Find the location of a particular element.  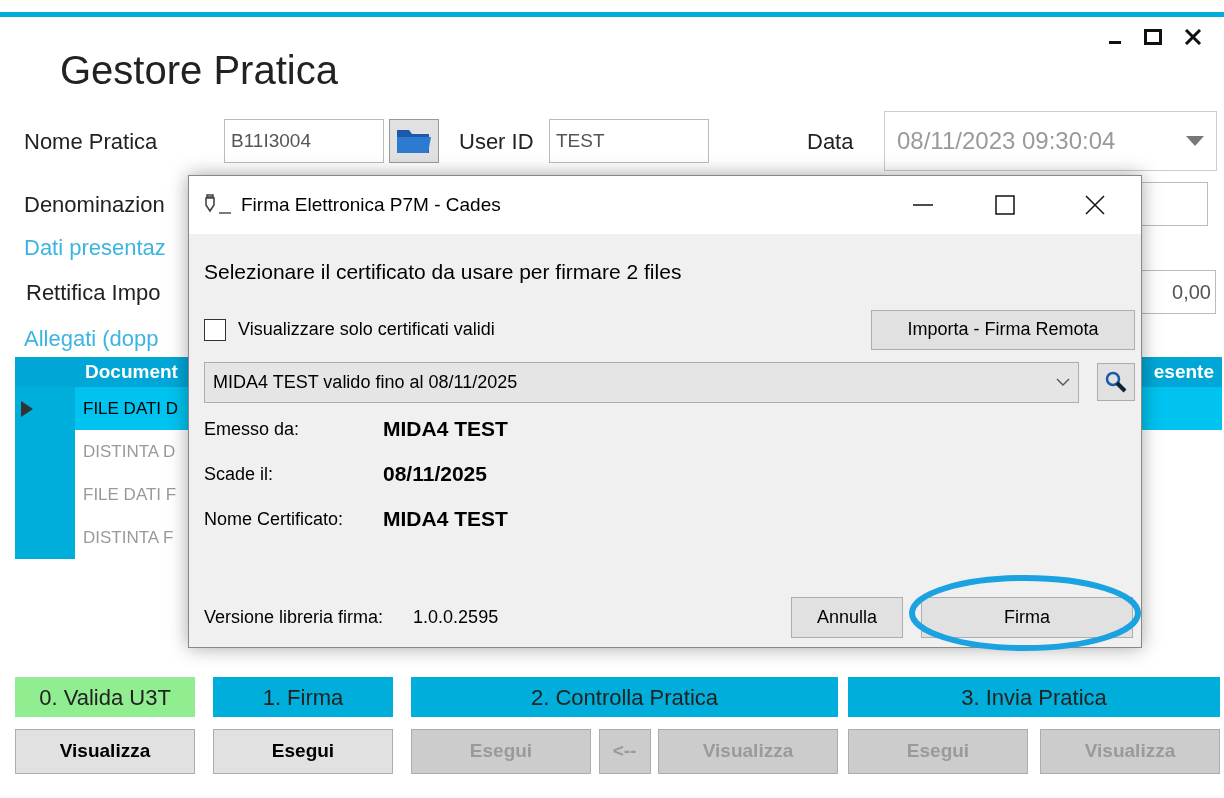

detail-value: 08/11/2025 is located at coordinates (435, 474).